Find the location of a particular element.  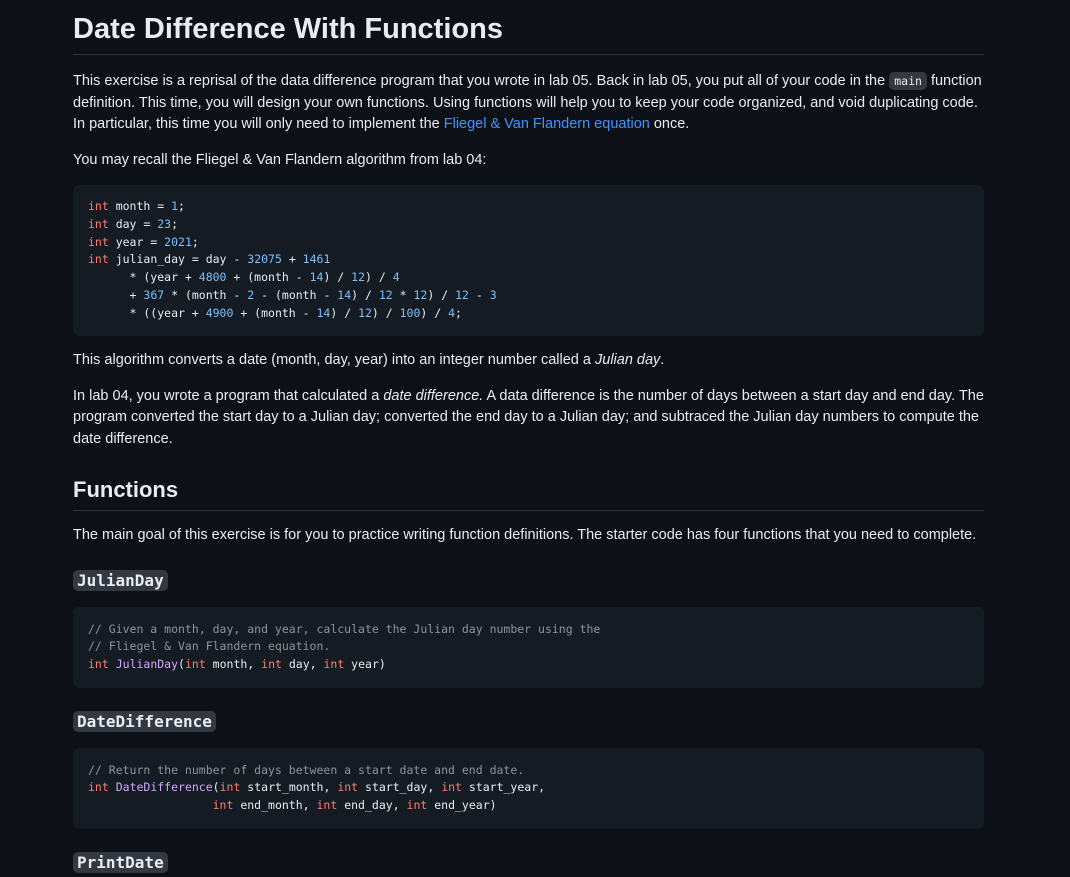

code-line: int year = 2021; is located at coordinates (143, 241).